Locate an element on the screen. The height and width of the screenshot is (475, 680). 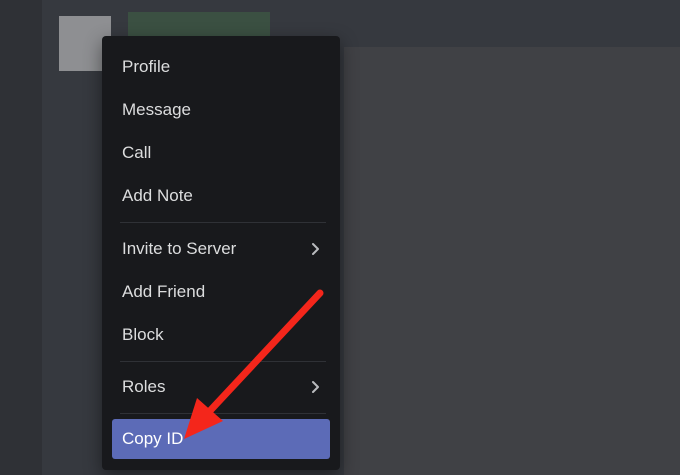
menu-item-profile: Profile is located at coordinates (221, 67).